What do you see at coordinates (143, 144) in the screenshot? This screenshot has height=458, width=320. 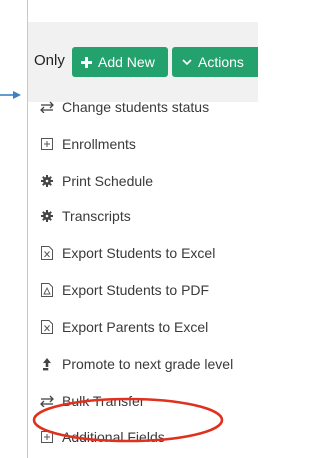 I see `menu-item-enrollments: Enrollments` at bounding box center [143, 144].